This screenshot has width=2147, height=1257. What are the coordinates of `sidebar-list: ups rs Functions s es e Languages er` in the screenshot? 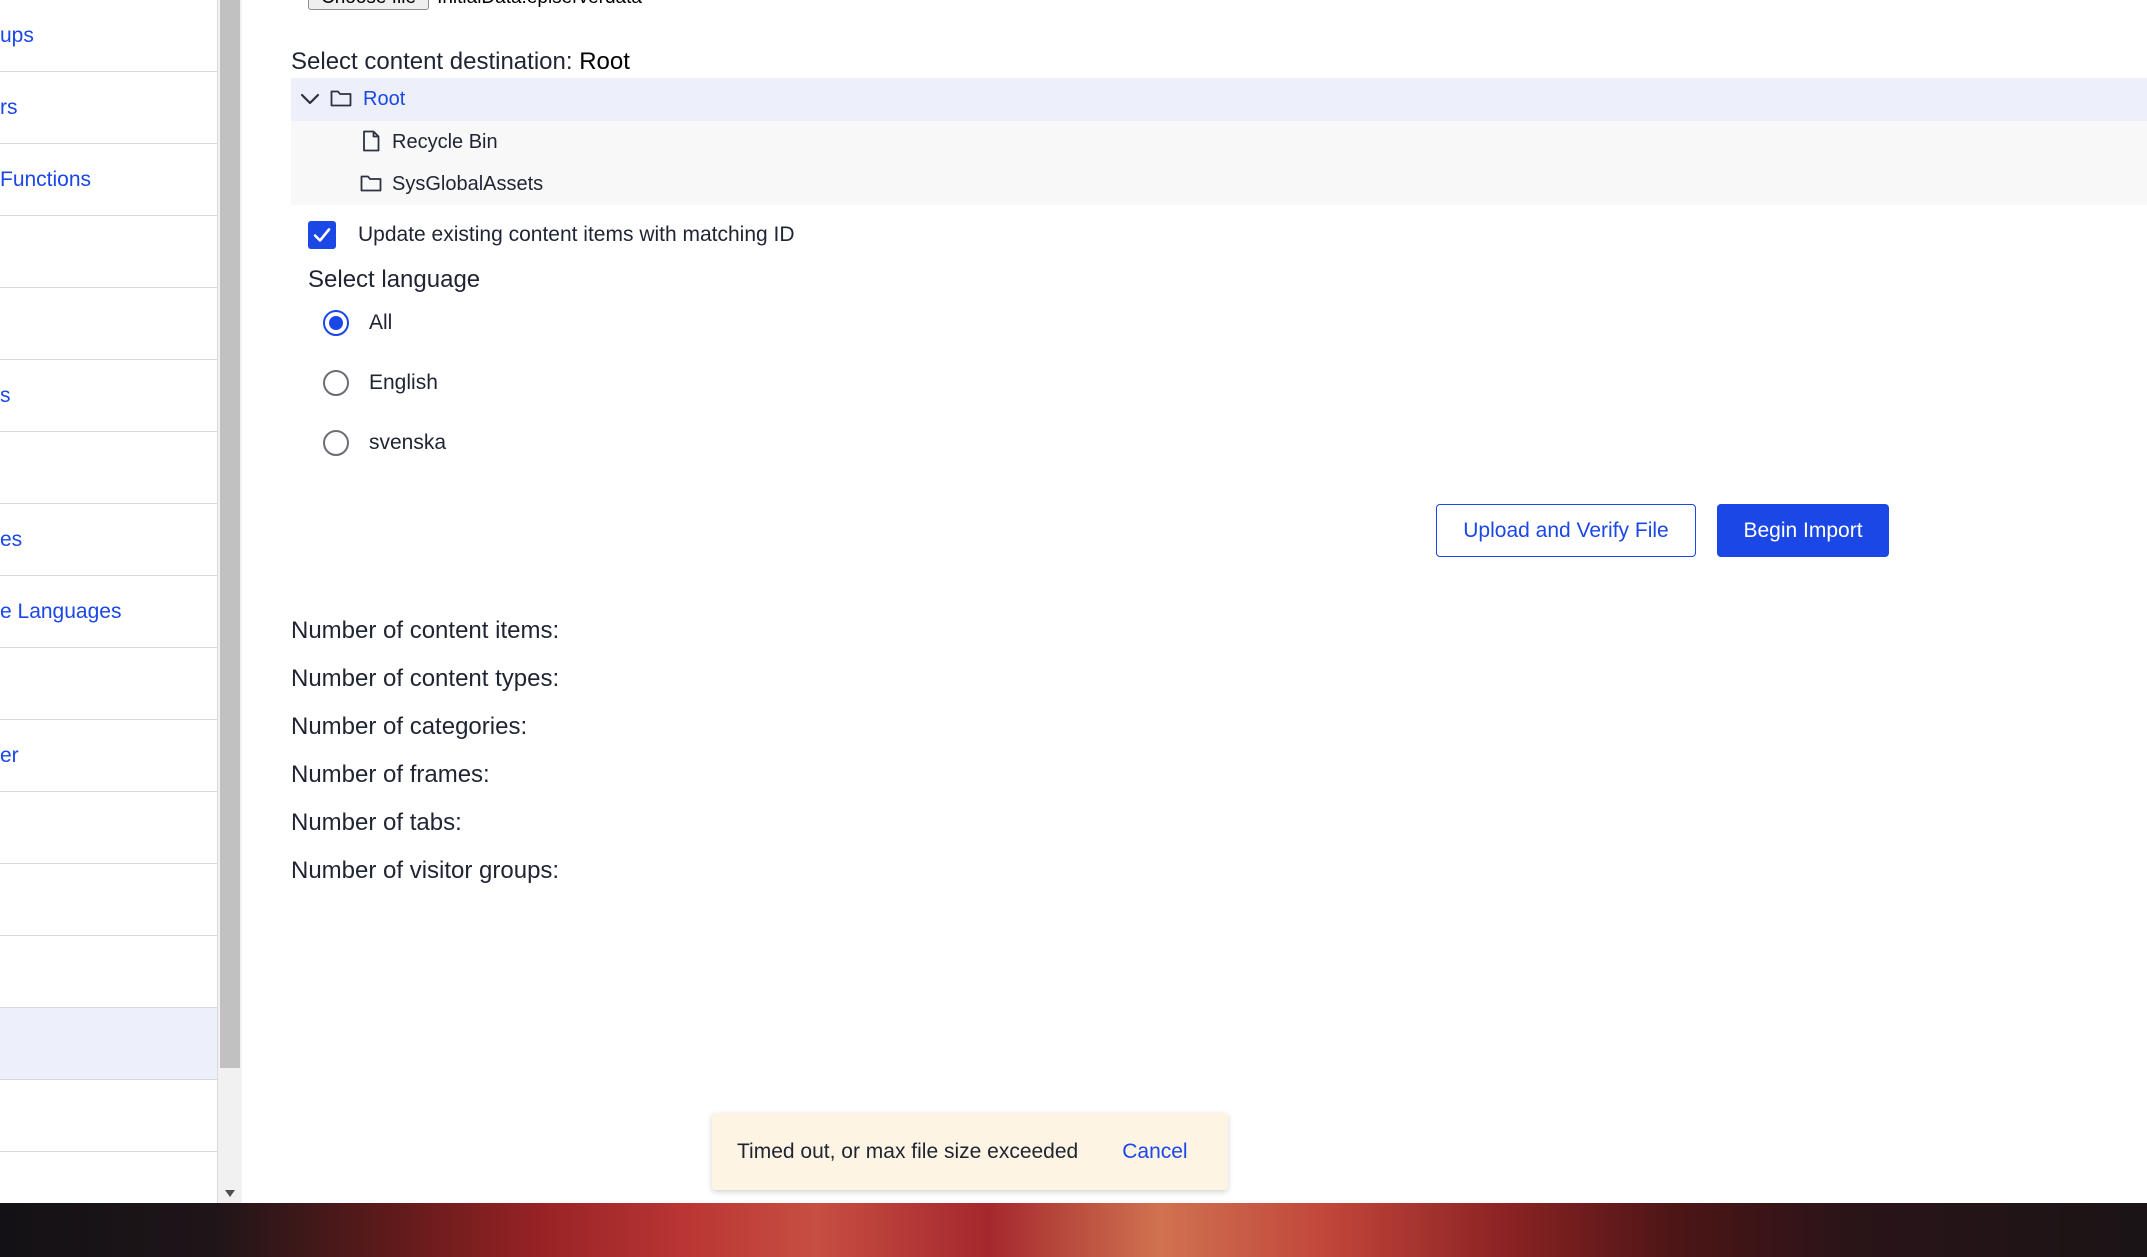 It's located at (108, 576).